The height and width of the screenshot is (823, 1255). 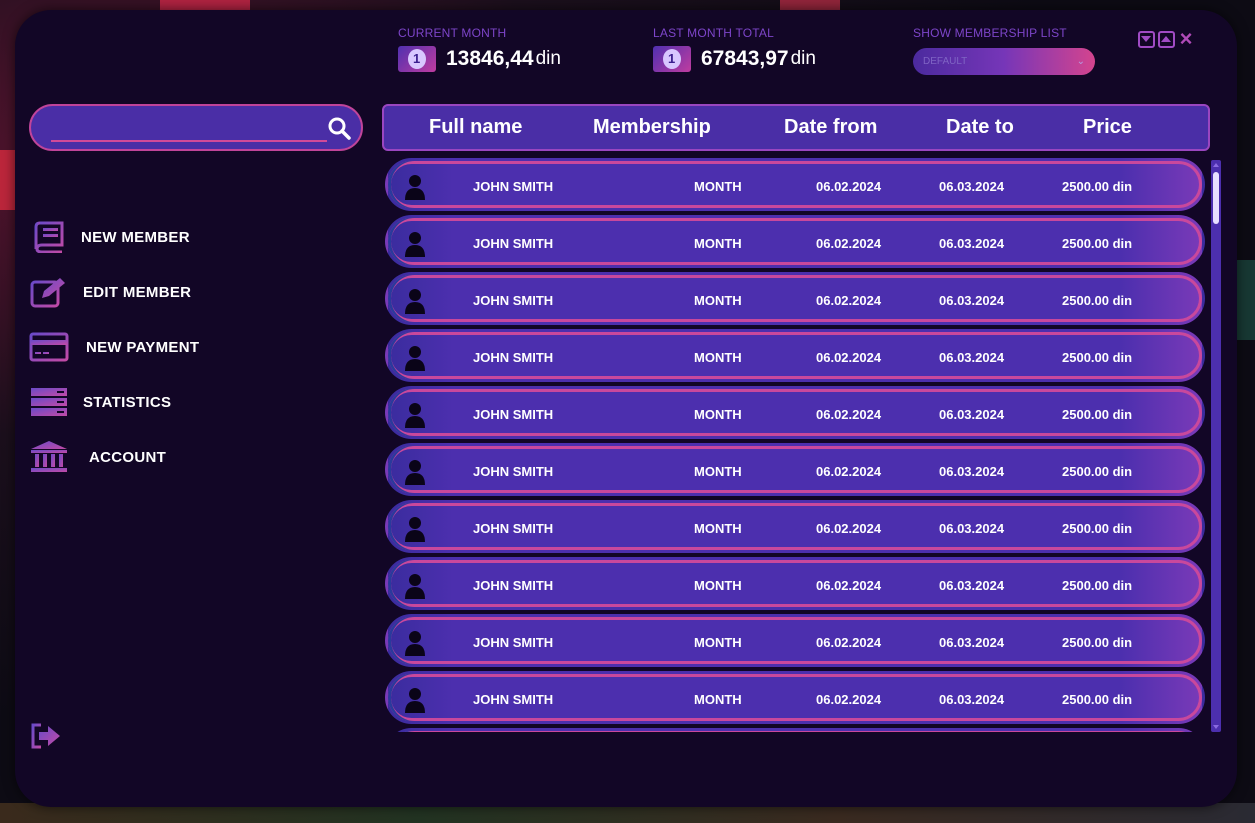 What do you see at coordinates (1146, 39) in the screenshot?
I see `minimize-button` at bounding box center [1146, 39].